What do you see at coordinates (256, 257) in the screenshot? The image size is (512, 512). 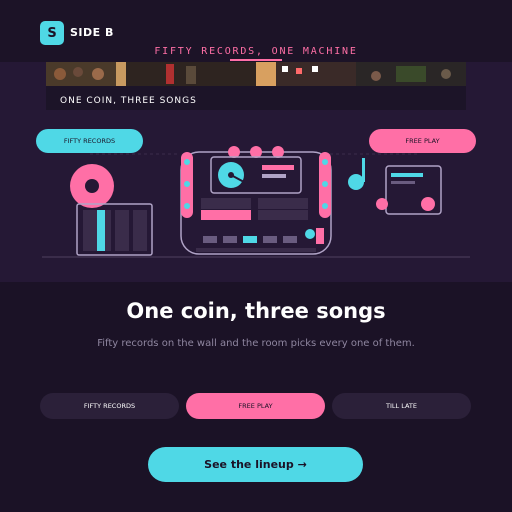 I see `ground-line` at bounding box center [256, 257].